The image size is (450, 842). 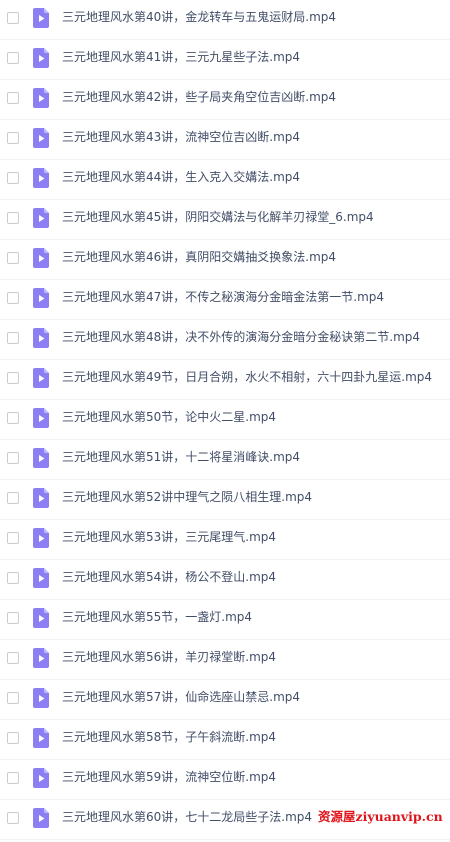 I want to click on file-name: 三元地理风水第55节，一盏灯.mp4, so click(x=157, y=617).